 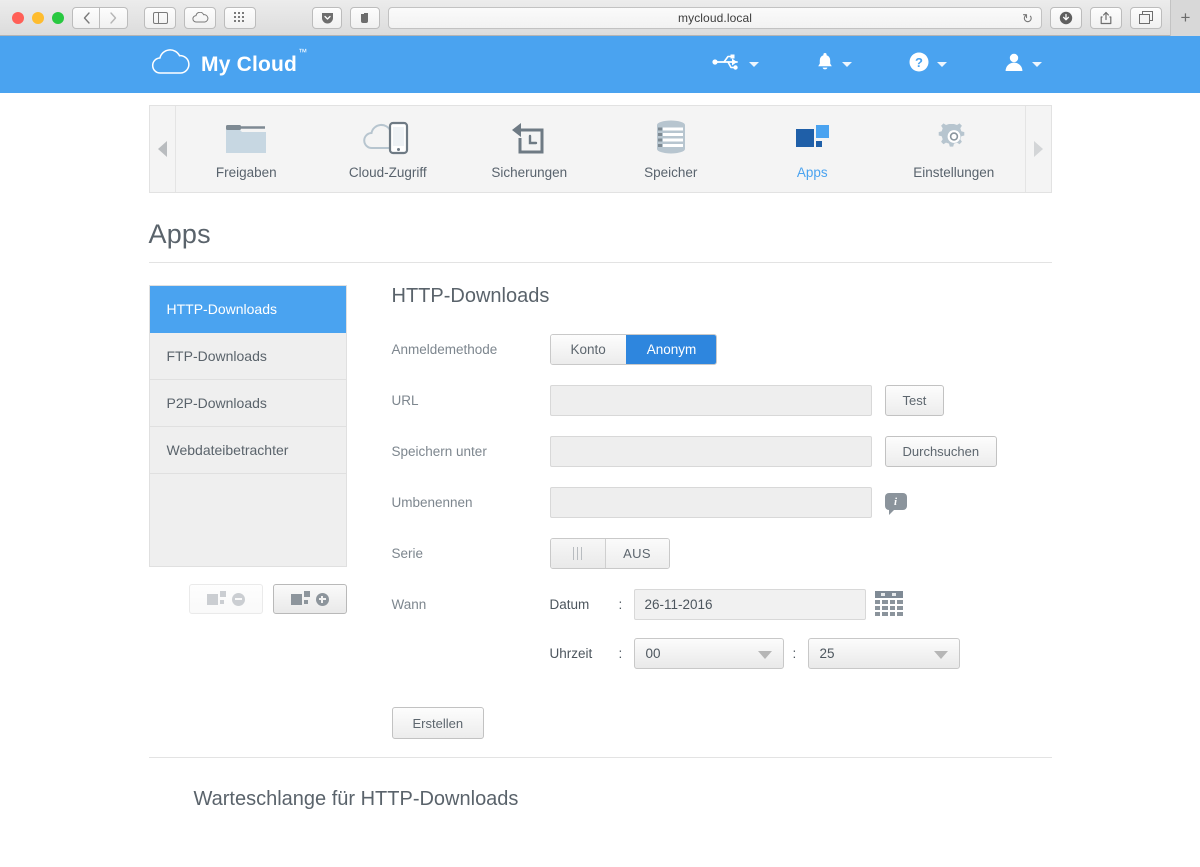 I want to click on nav-tab-label: Speicher, so click(x=671, y=172).